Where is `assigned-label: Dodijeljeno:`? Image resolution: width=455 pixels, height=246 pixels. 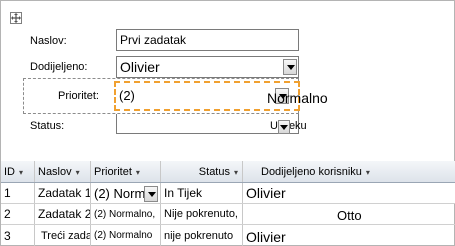 assigned-label: Dodijeljeno: is located at coordinates (59, 67).